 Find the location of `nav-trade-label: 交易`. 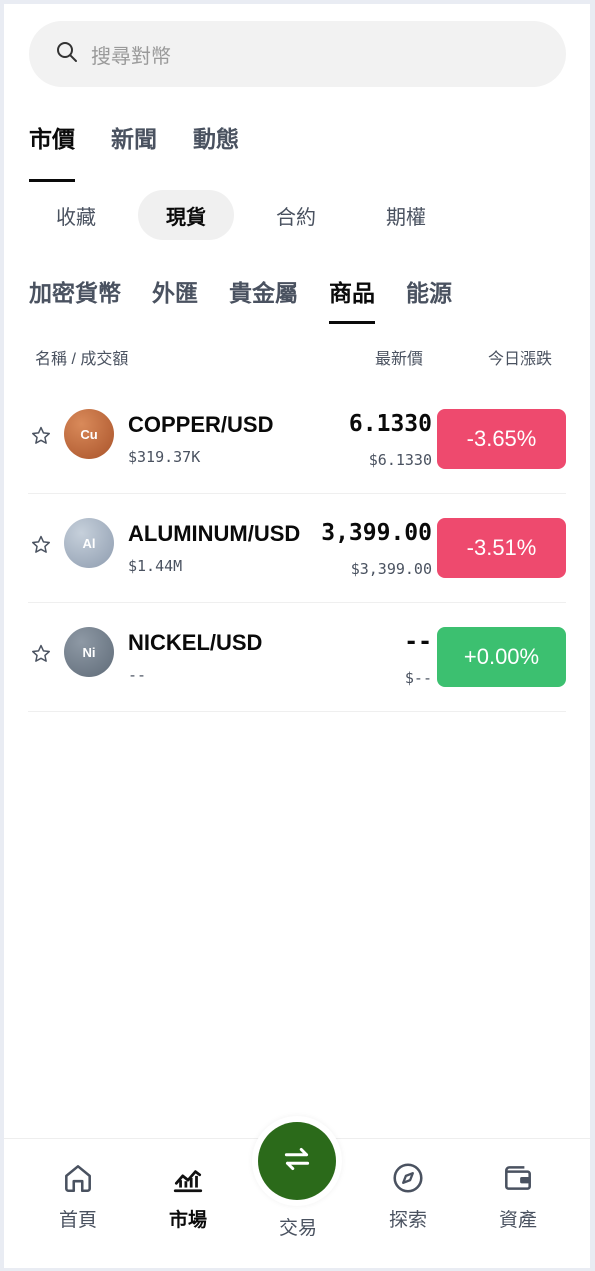

nav-trade-label: 交易 is located at coordinates (297, 1228).